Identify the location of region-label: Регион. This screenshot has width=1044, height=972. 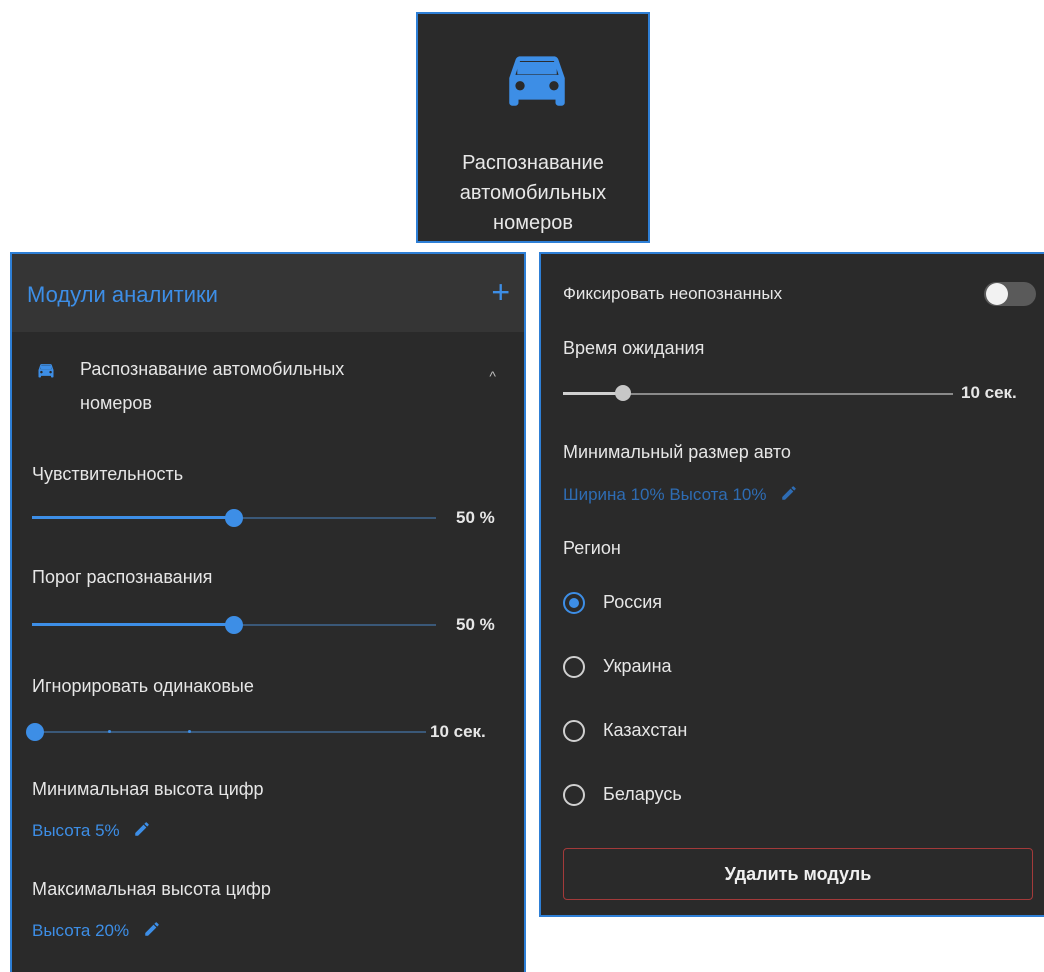
(592, 548).